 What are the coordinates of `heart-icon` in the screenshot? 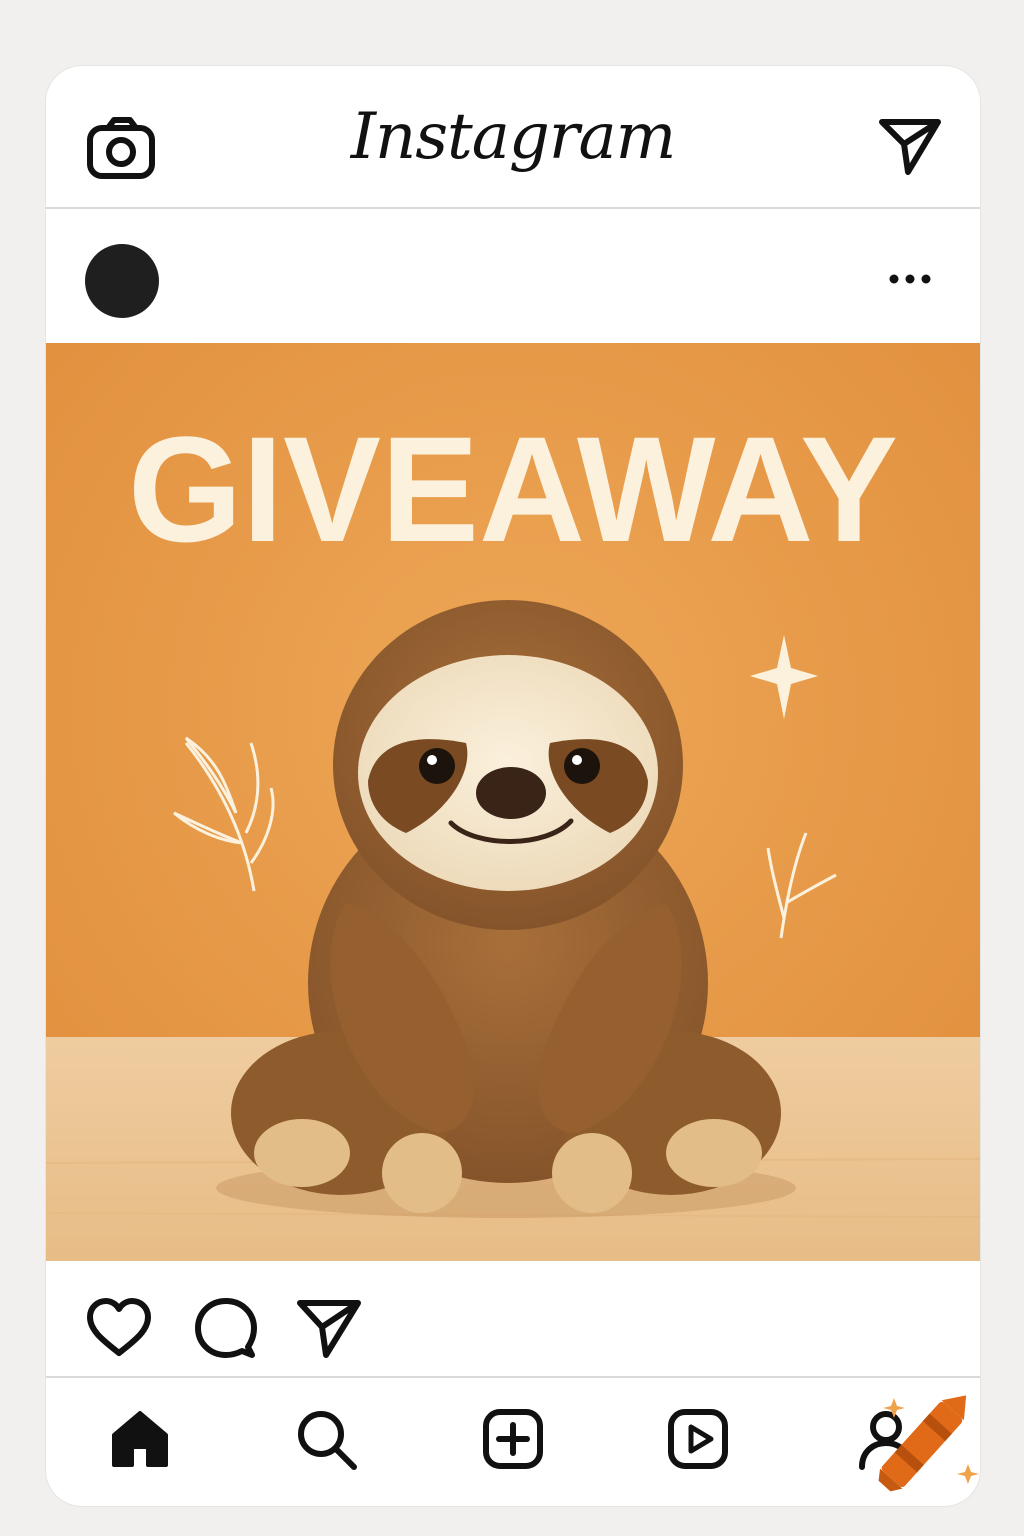 It's located at (119, 1328).